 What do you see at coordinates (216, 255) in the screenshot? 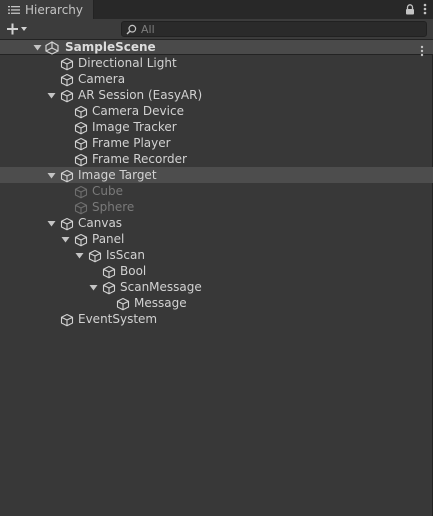
I see `list-item: IsScan` at bounding box center [216, 255].